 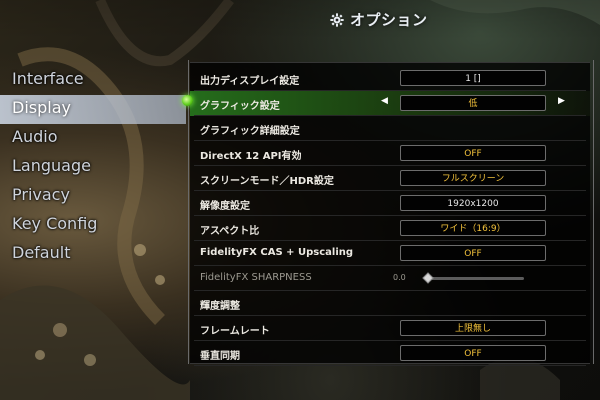 I want to click on setting-value-screen-mode: フルスクリーン, so click(x=473, y=178).